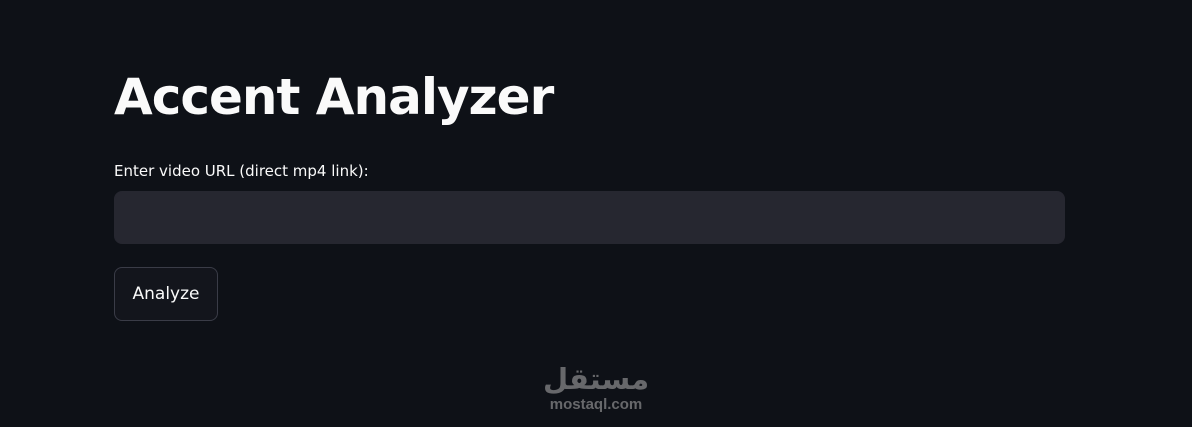 The width and height of the screenshot is (1192, 427). What do you see at coordinates (166, 294) in the screenshot?
I see `analyze-button: Analyze` at bounding box center [166, 294].